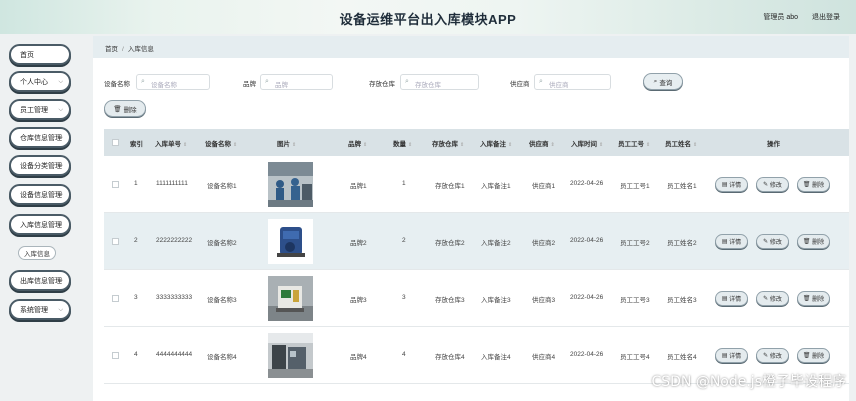  I want to click on sidebar-subitem-inbound-info: 入库信息, so click(37, 253).